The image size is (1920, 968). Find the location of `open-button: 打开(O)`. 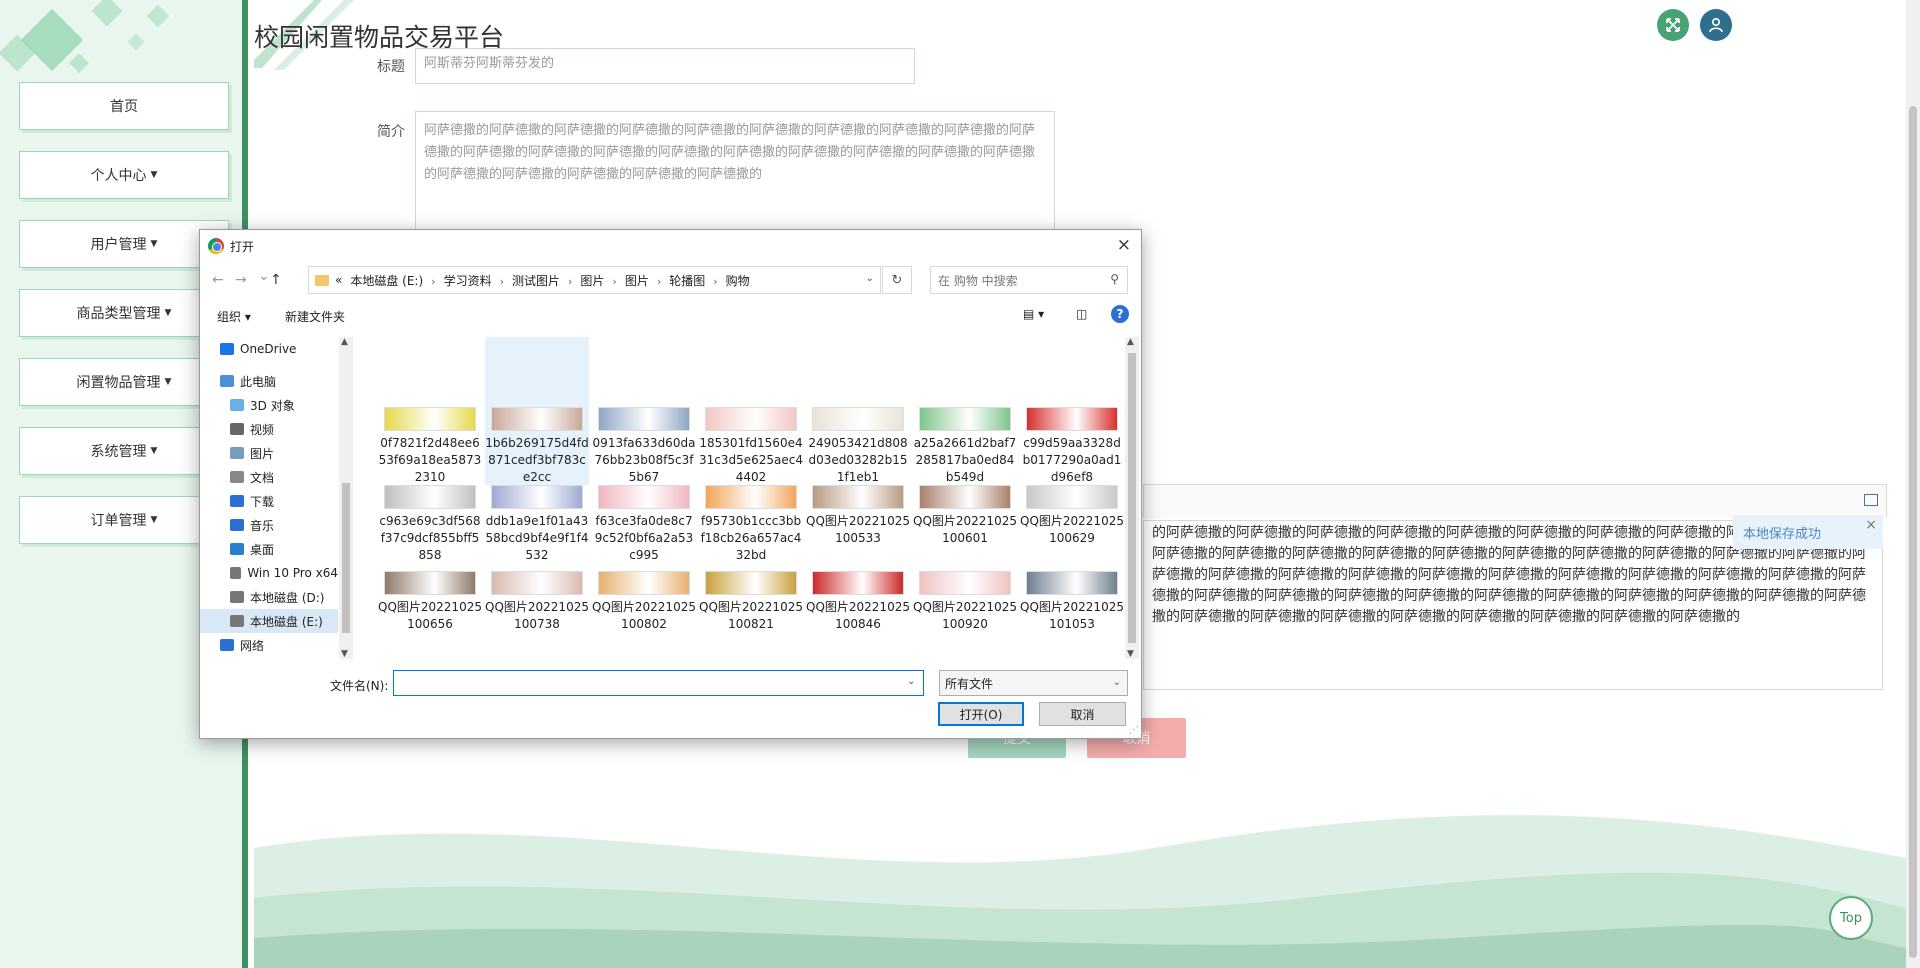

open-button: 打开(O) is located at coordinates (981, 714).